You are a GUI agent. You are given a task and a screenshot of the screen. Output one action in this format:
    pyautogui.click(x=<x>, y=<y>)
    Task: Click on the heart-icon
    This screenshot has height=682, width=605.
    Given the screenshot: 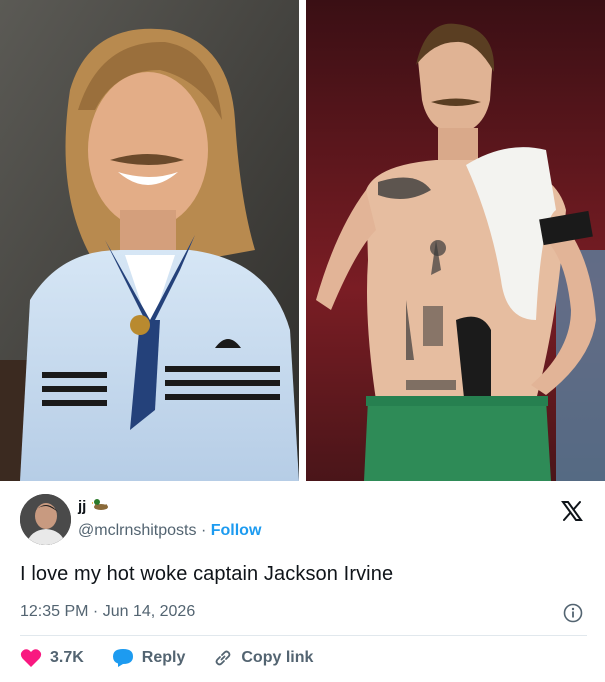 What is the action you would take?
    pyautogui.click(x=31, y=658)
    